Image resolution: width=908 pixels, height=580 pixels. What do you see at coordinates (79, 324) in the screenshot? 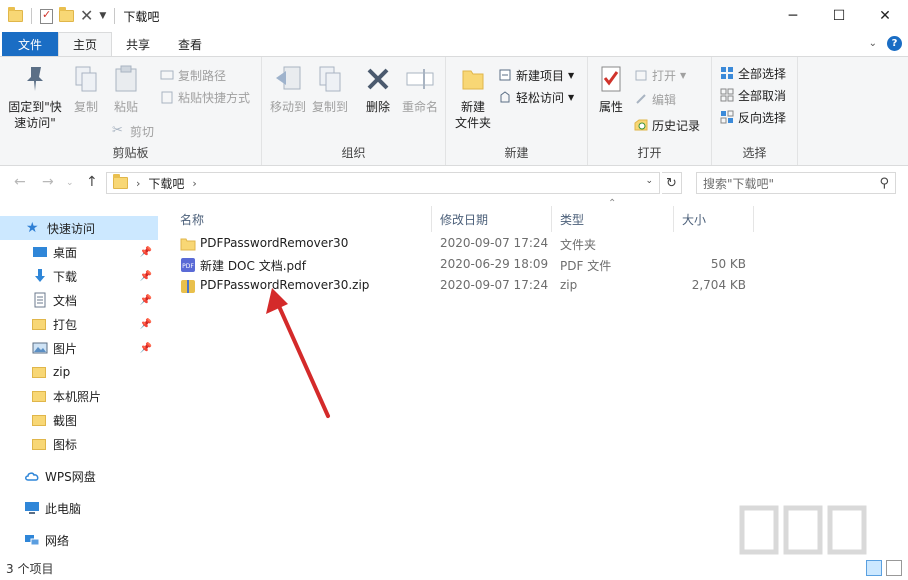
I see `nav-item-pack: 打包 📌` at bounding box center [79, 324].